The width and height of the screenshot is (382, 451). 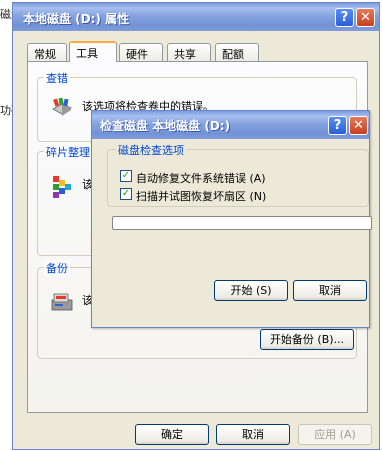 What do you see at coordinates (251, 290) in the screenshot?
I see `start-button: 开始 (S)` at bounding box center [251, 290].